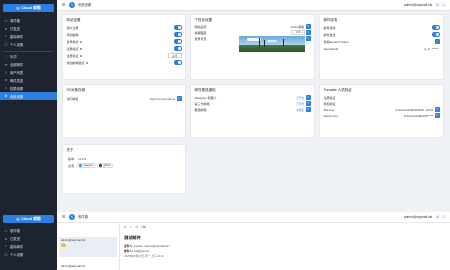  I want to click on edit-secret-key-button: ✎, so click(437, 115).